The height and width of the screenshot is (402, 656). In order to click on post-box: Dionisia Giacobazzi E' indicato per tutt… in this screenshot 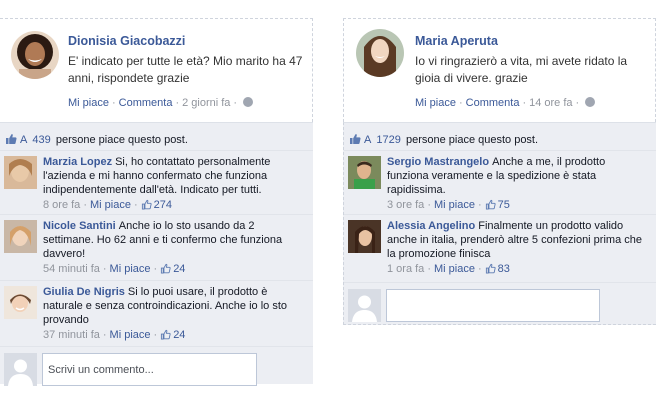, I will do `click(156, 70)`.